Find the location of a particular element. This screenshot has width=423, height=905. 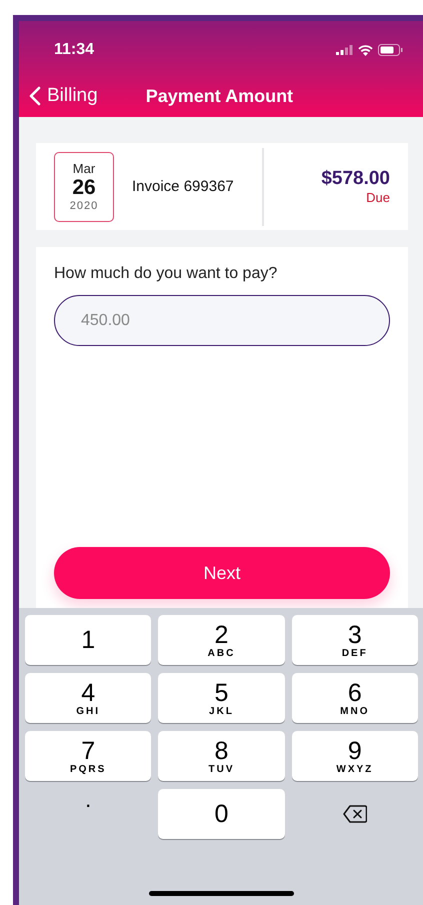

back-link: Billing is located at coordinates (63, 96).